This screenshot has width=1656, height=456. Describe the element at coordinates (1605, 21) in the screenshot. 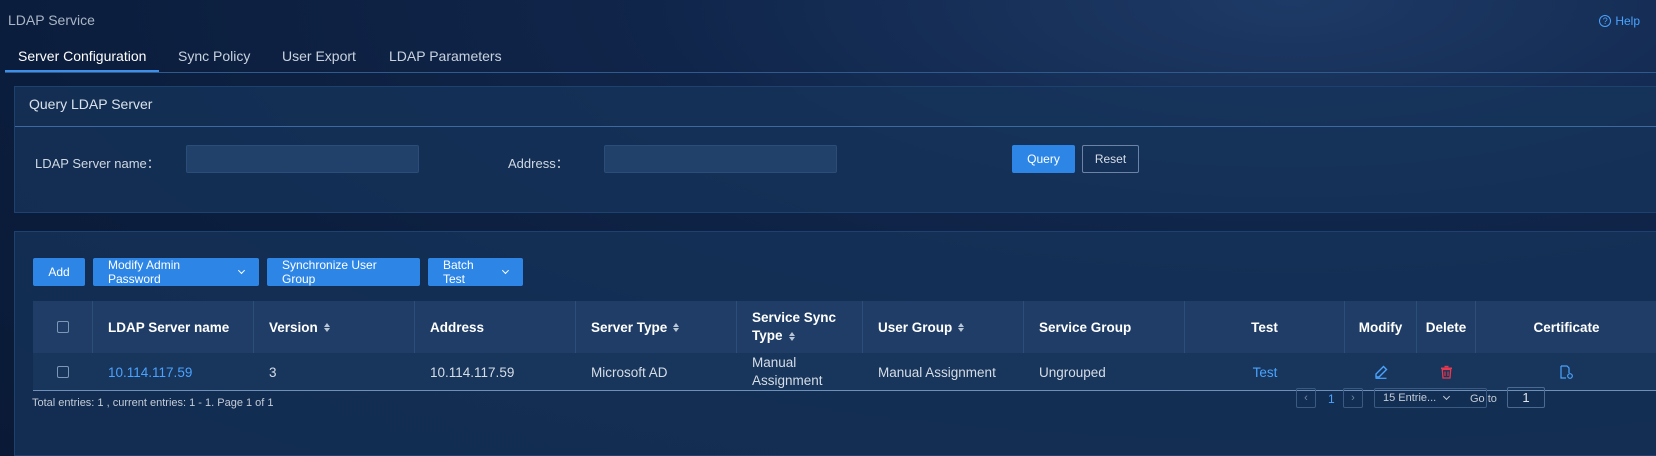

I see `help-icon: ?` at that location.